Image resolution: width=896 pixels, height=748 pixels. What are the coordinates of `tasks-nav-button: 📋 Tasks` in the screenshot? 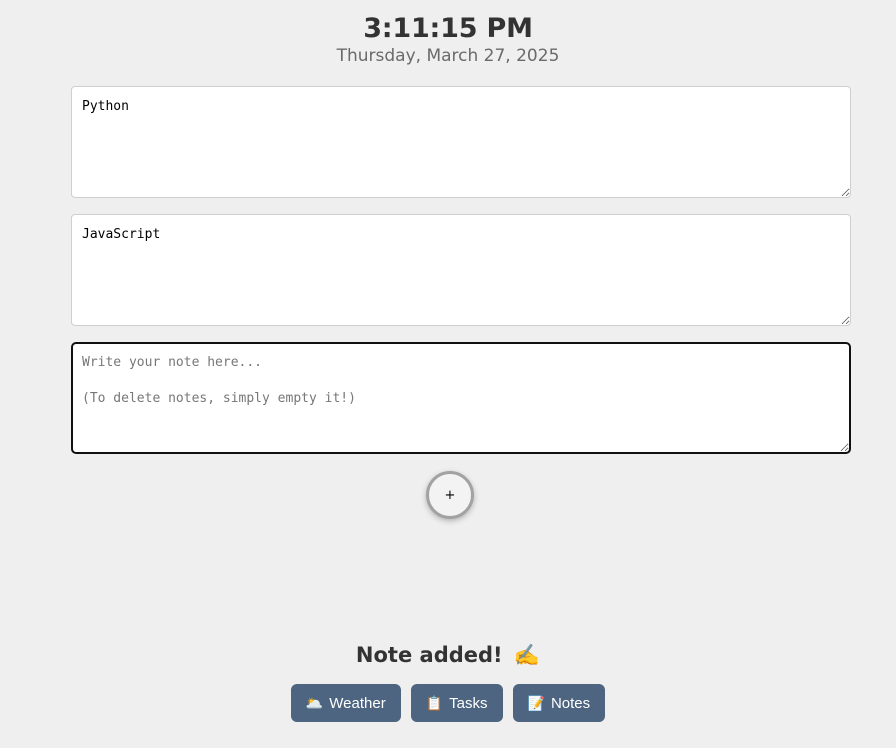 It's located at (456, 703).